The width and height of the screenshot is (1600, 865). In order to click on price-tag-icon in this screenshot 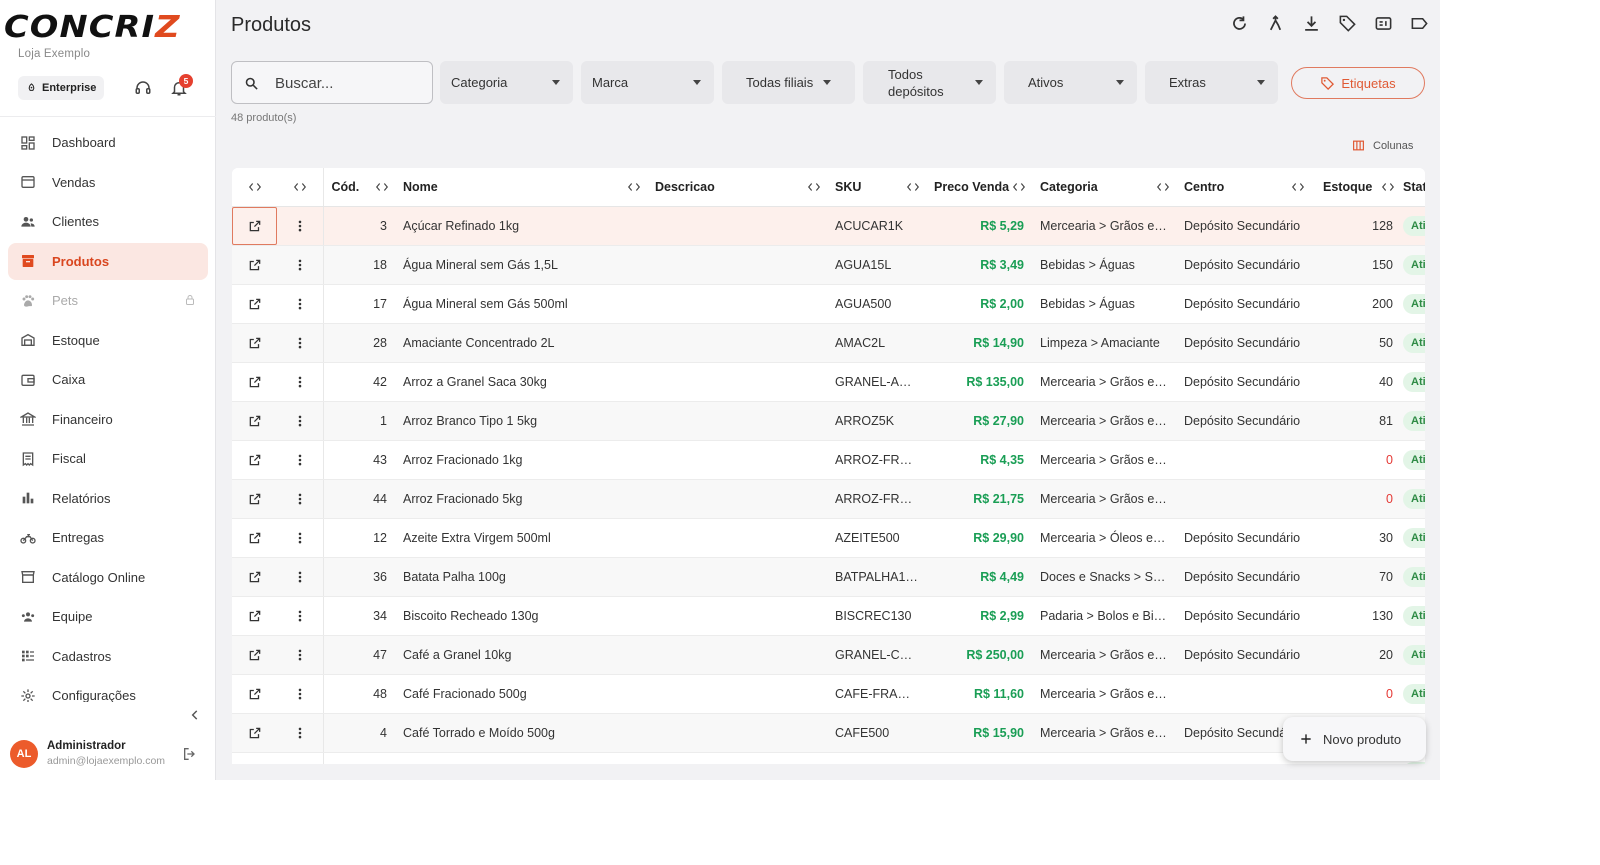, I will do `click(1383, 23)`.